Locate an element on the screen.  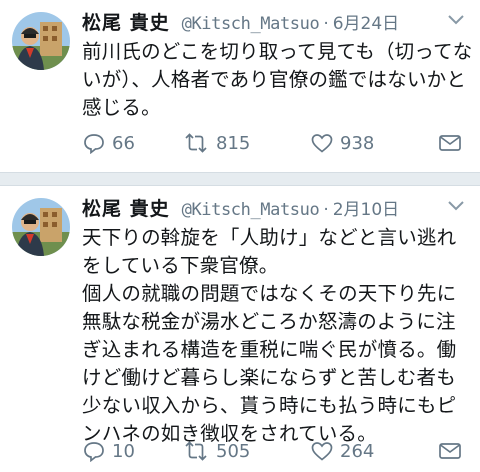
retweet-button: 505 is located at coordinates (246, 451).